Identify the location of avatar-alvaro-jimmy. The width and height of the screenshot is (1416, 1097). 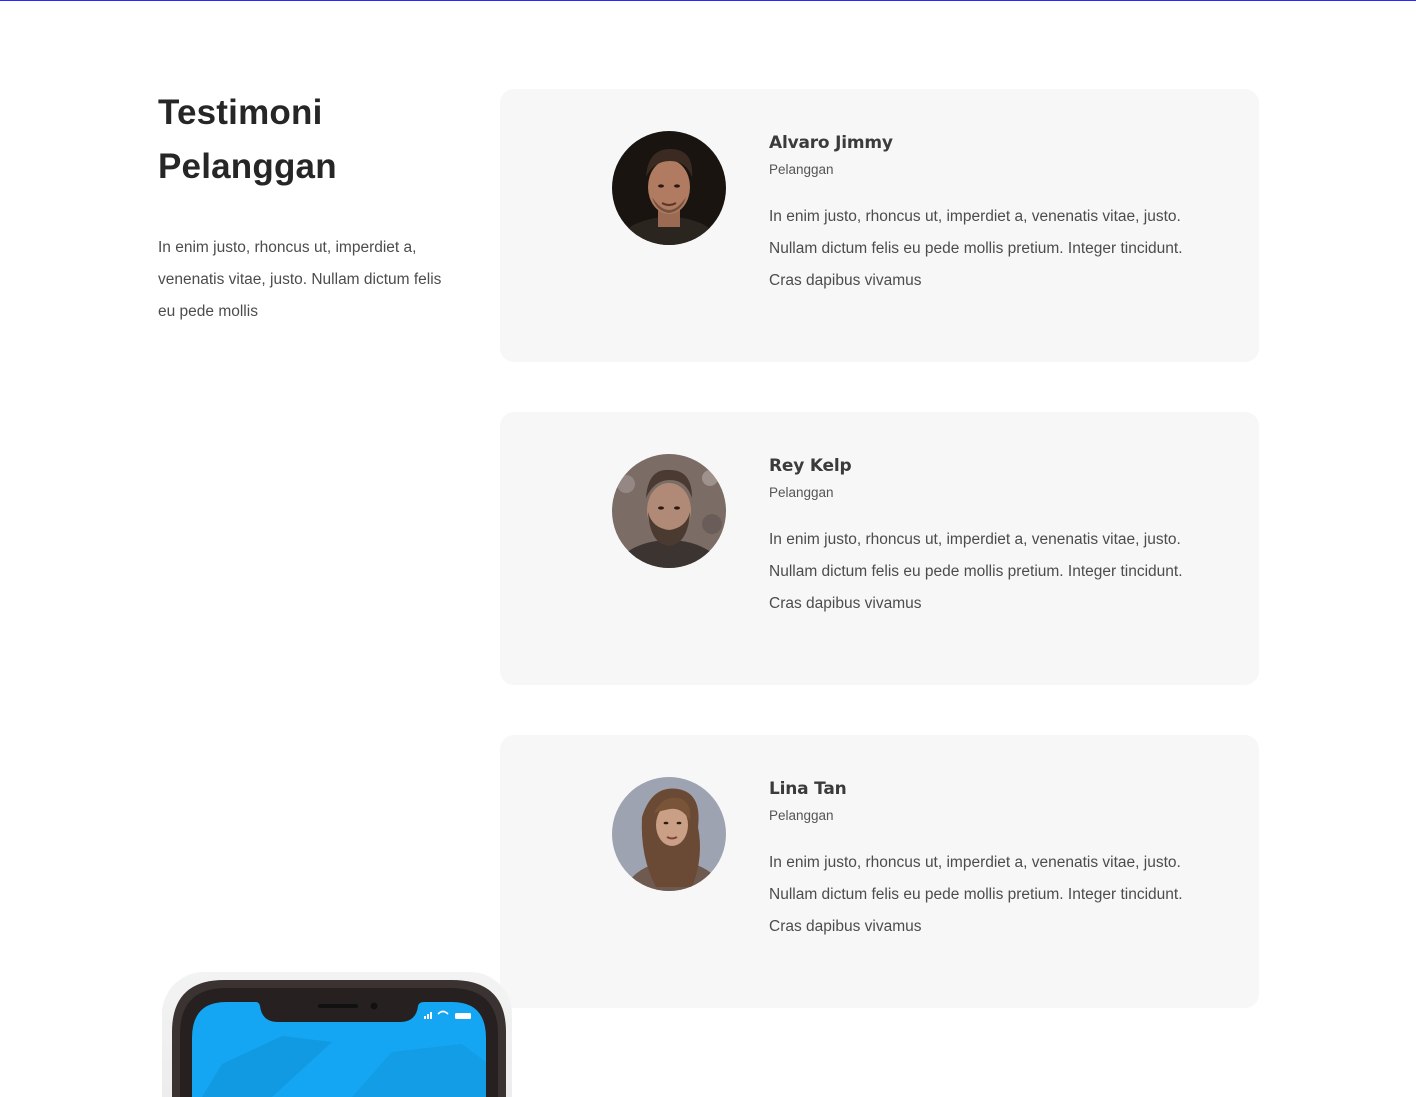
(669, 188).